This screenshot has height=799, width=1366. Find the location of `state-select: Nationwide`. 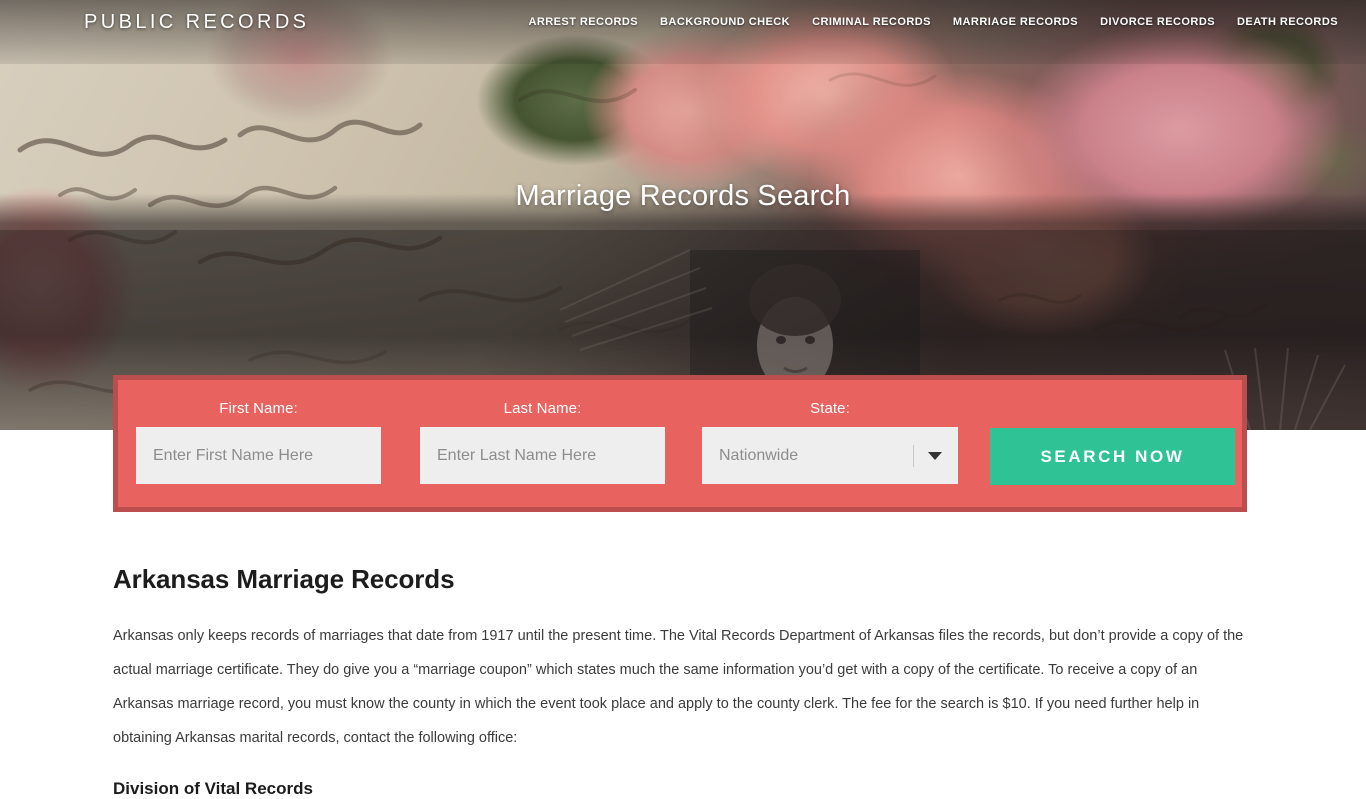

state-select: Nationwide is located at coordinates (830, 455).